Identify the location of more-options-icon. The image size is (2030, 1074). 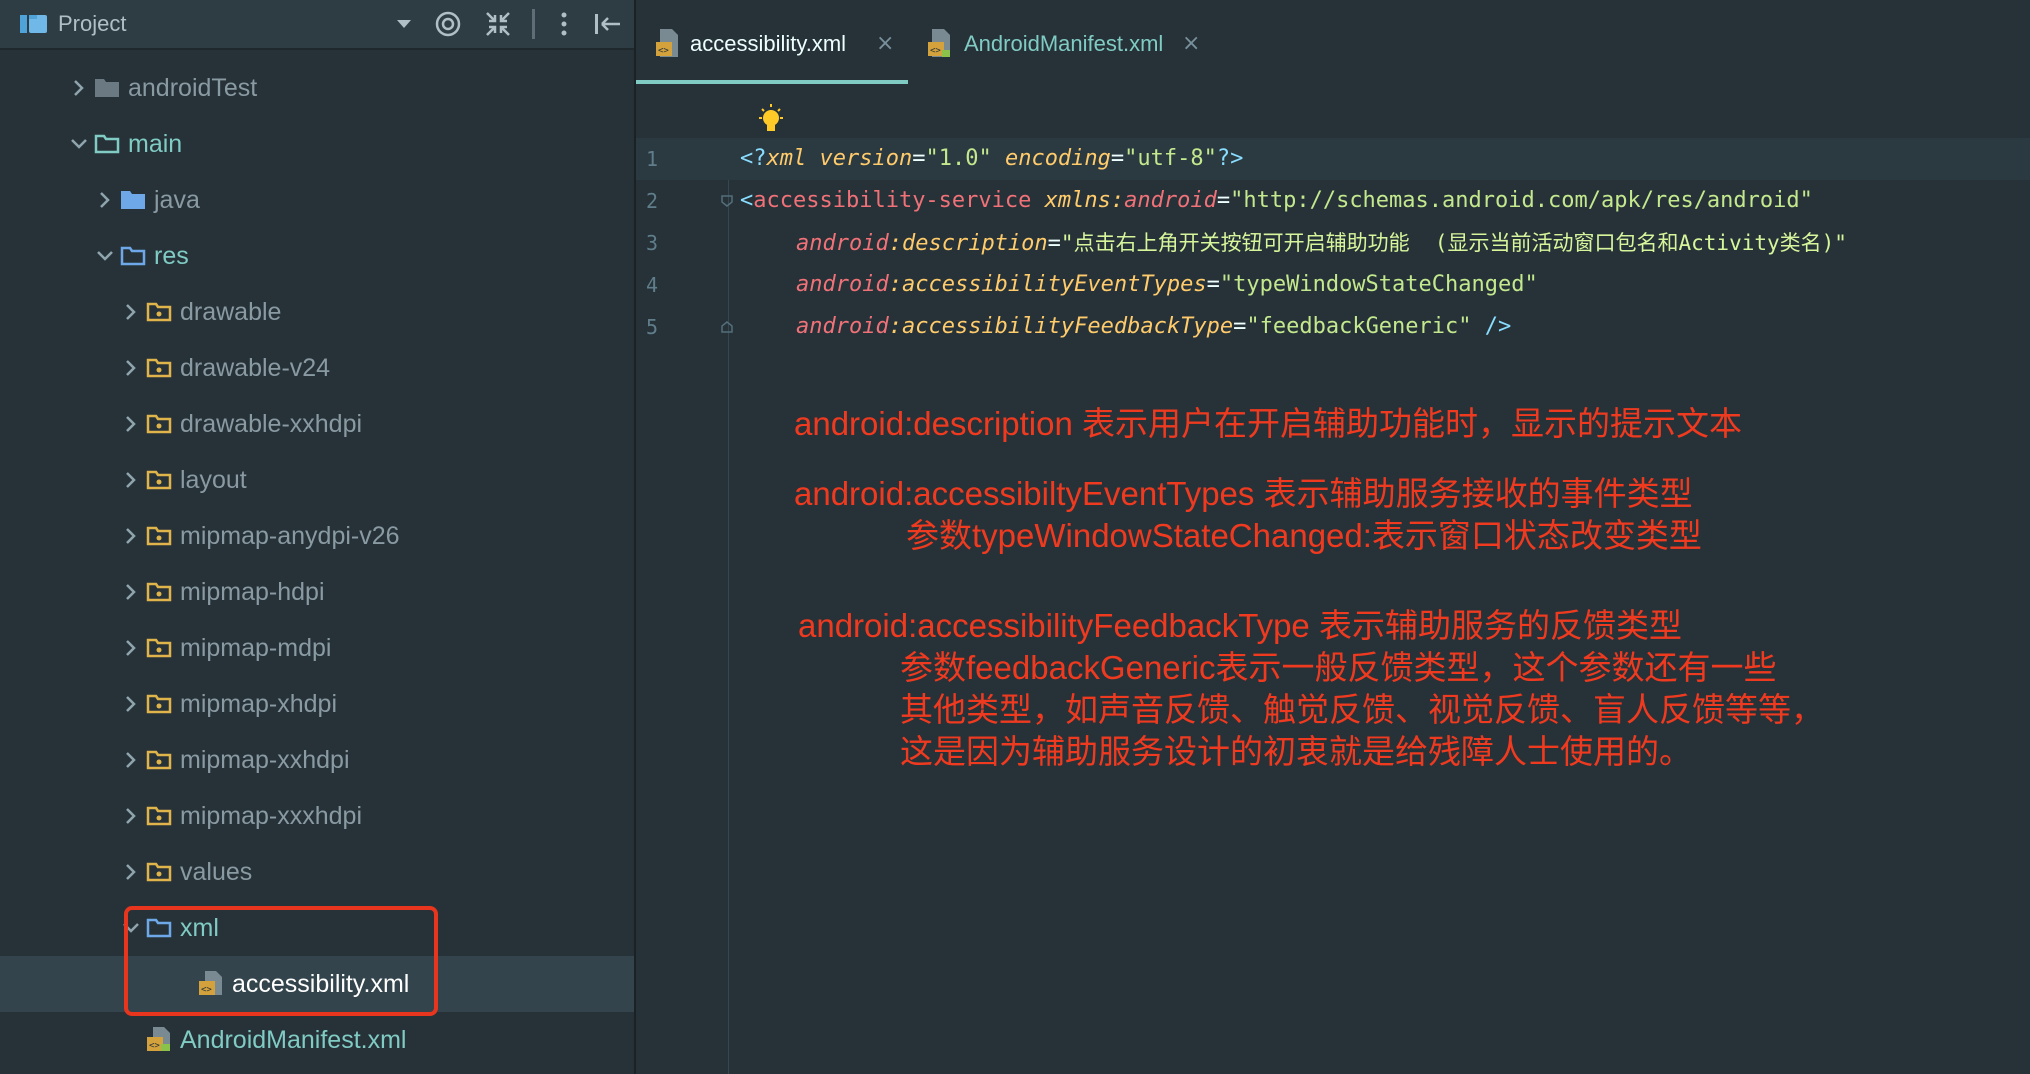
(564, 24).